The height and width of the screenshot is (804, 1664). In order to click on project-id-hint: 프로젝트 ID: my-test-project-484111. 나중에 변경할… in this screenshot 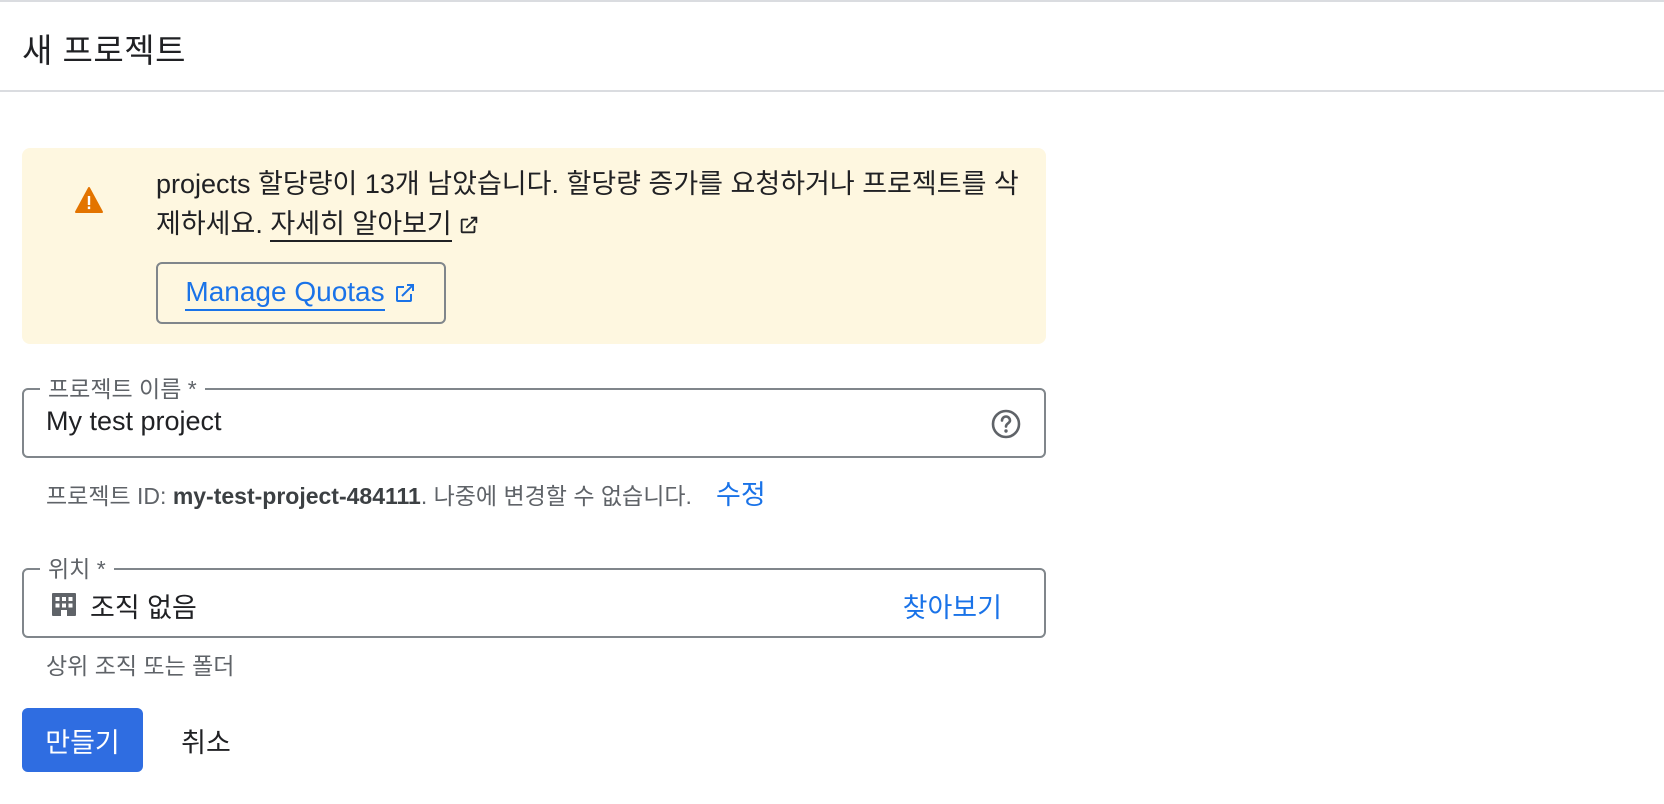, I will do `click(369, 494)`.